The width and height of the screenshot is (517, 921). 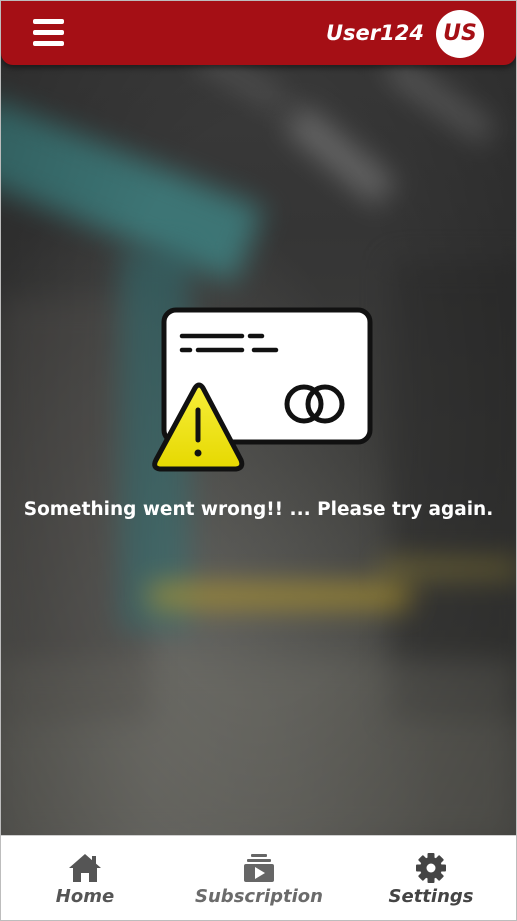 I want to click on username-label: User124, so click(x=375, y=33).